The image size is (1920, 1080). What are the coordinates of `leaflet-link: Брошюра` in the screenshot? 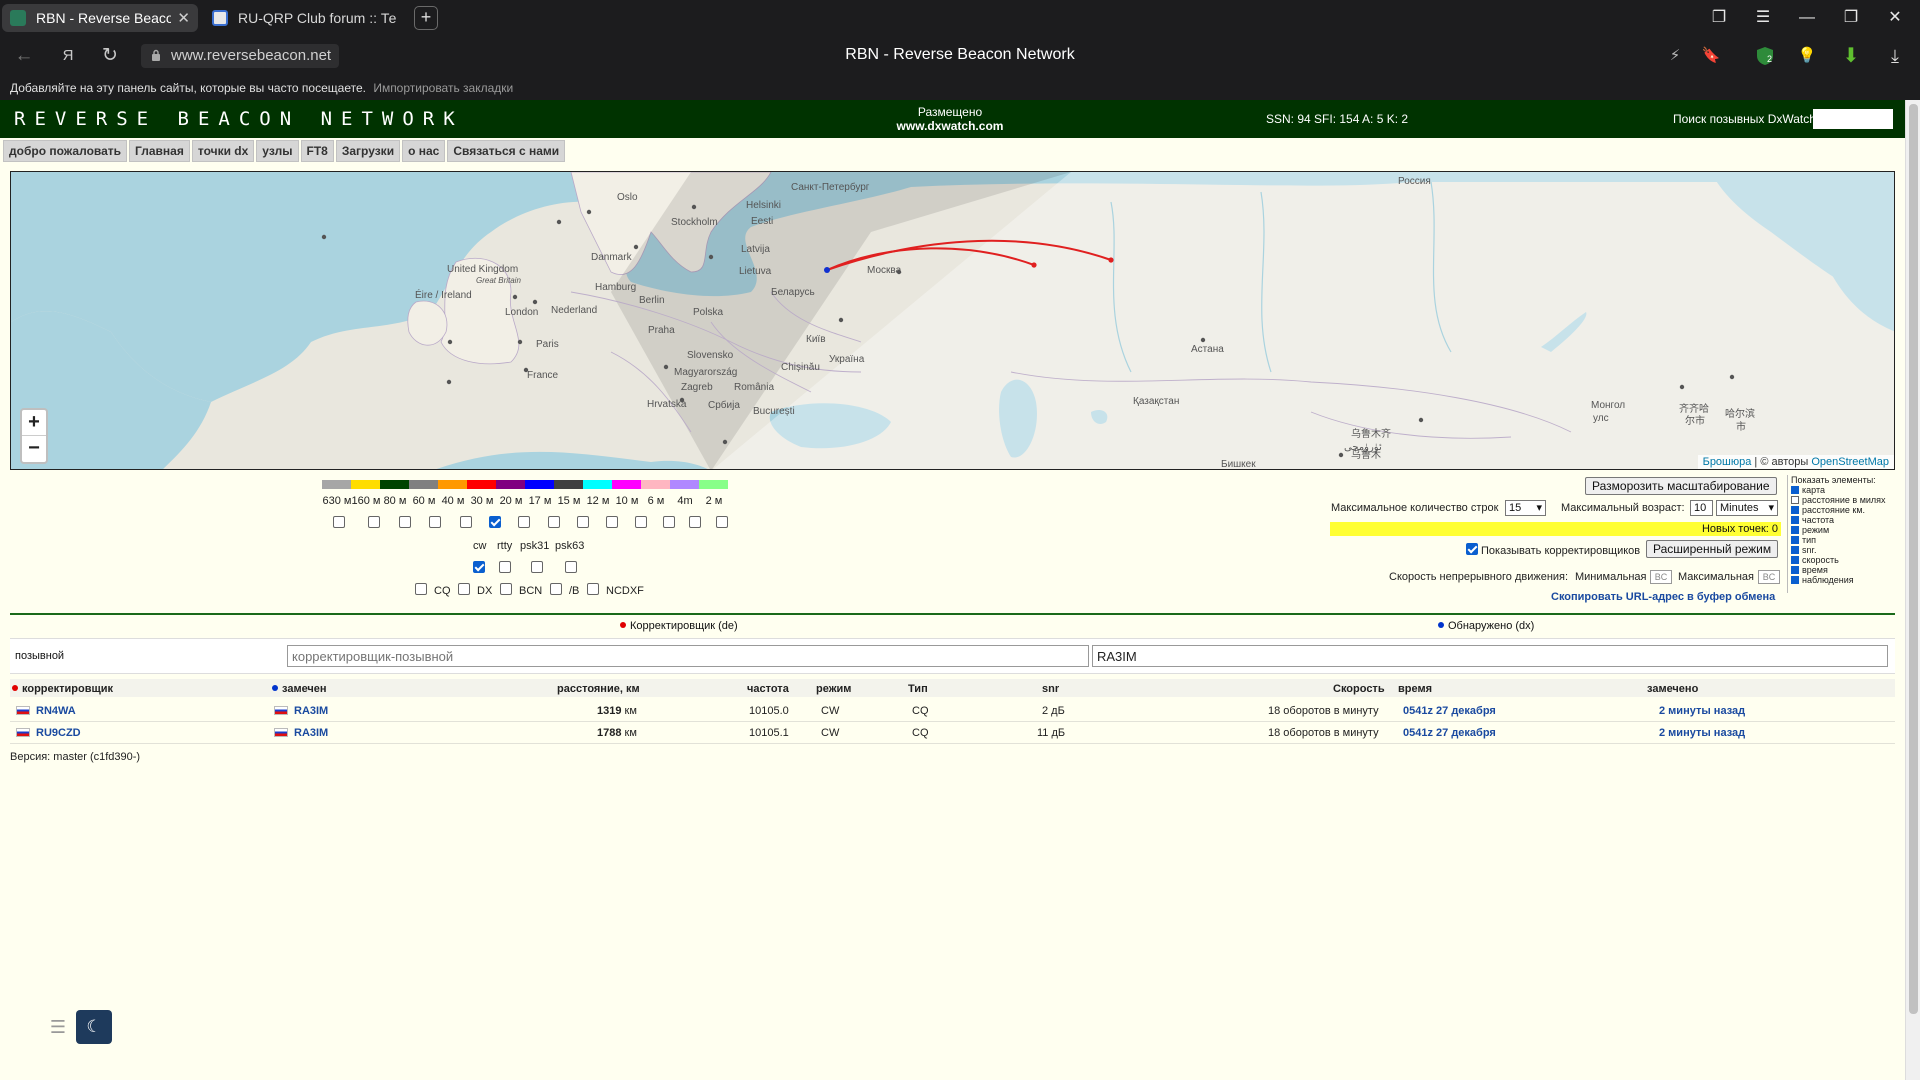 It's located at (1727, 462).